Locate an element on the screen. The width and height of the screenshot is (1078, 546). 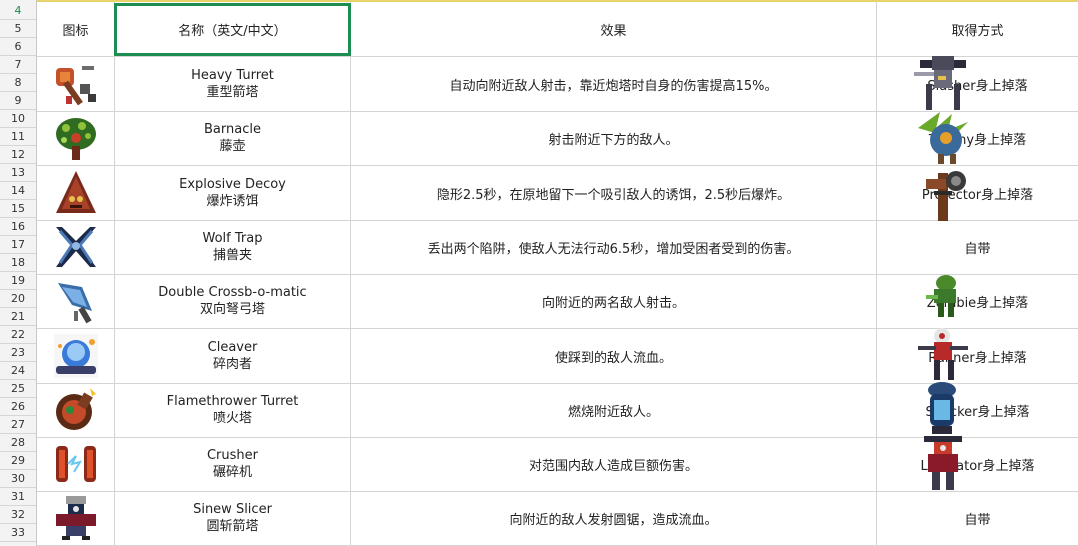
effect-cell: 隐形2.5秒，在原地留下一个吸引敌人的诱饵，2.5秒后爆炸。 is located at coordinates (613, 193).